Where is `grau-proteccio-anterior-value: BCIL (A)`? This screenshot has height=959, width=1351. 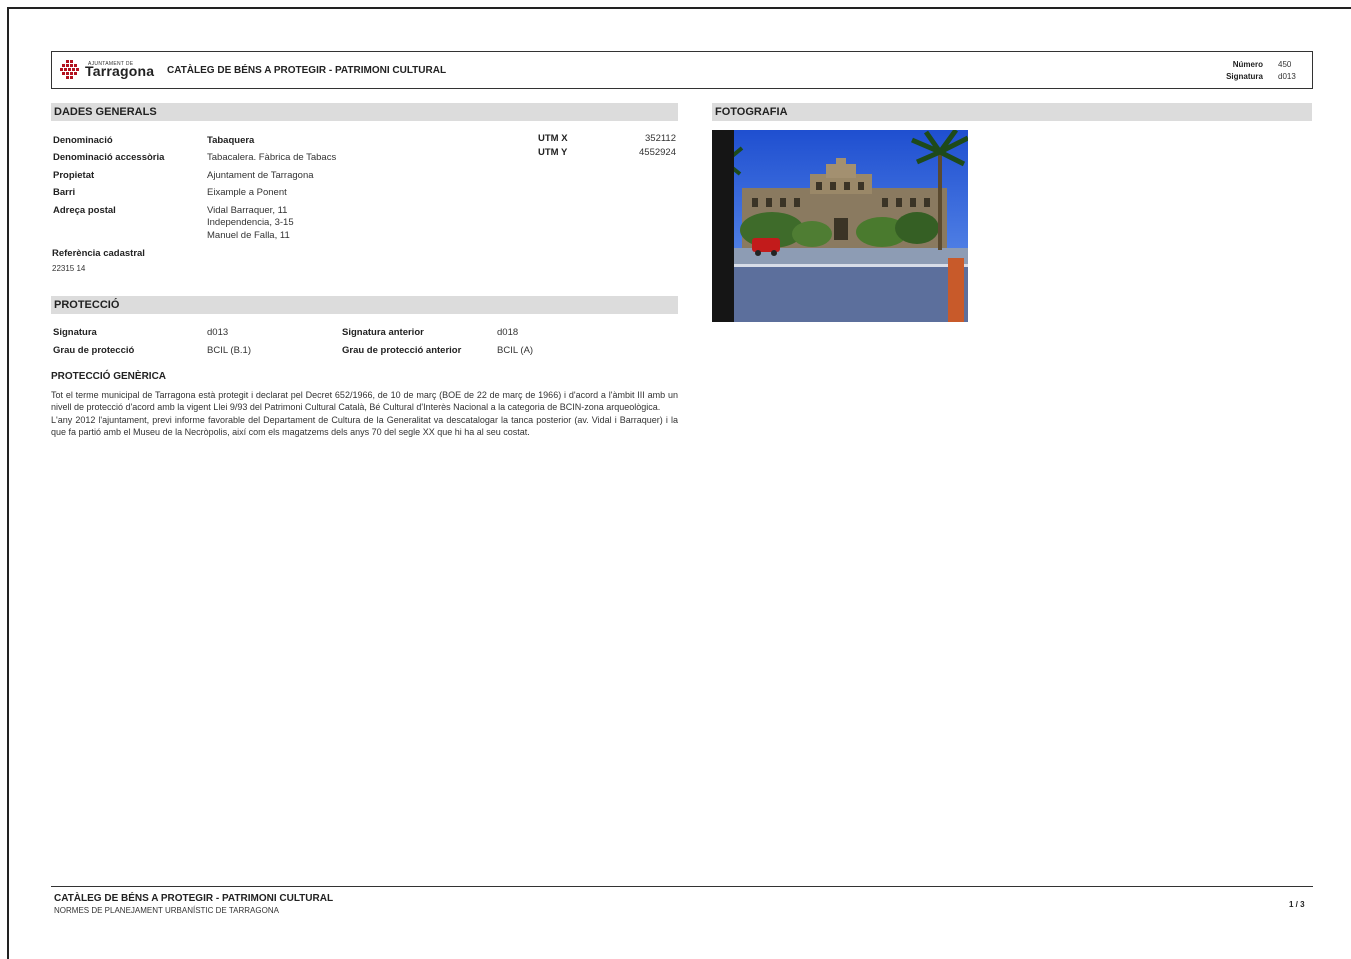
grau-proteccio-anterior-value: BCIL (A) is located at coordinates (515, 350).